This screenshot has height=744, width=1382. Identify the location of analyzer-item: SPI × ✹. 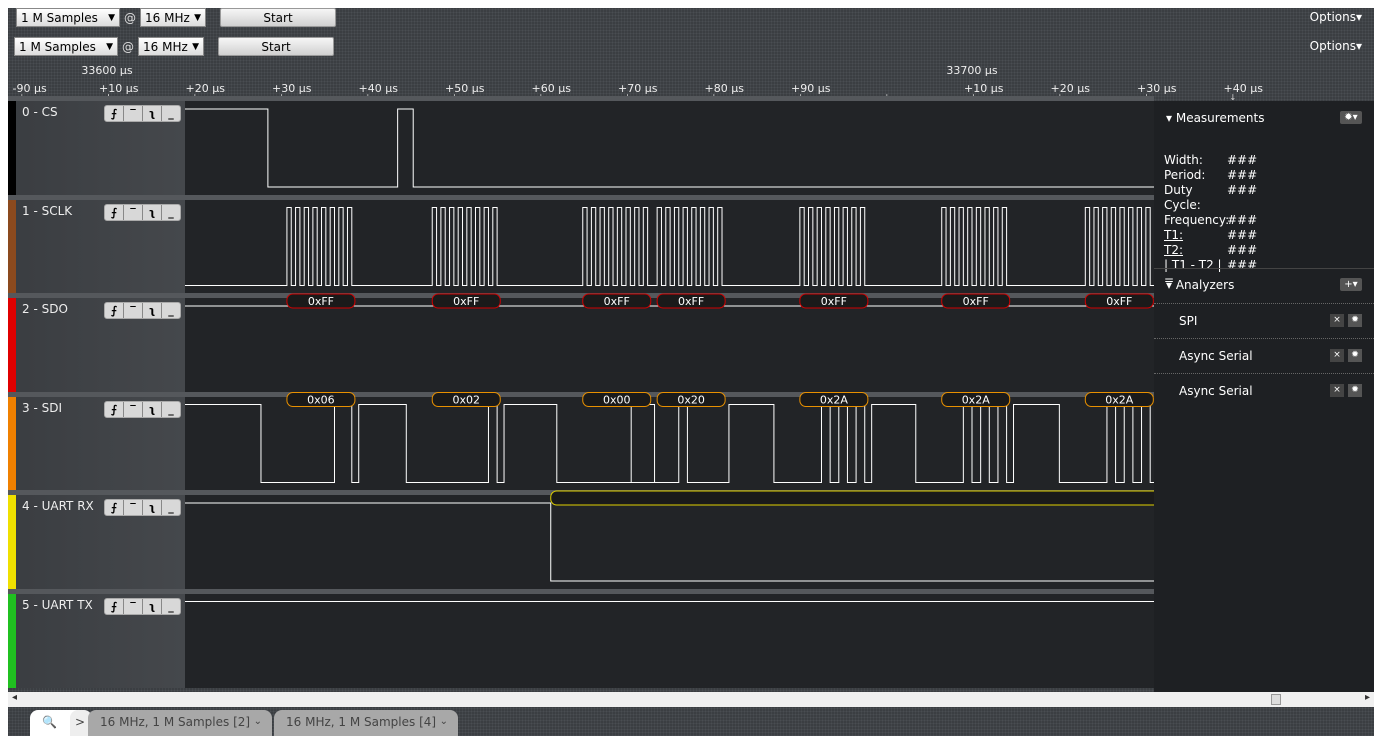
(1264, 320).